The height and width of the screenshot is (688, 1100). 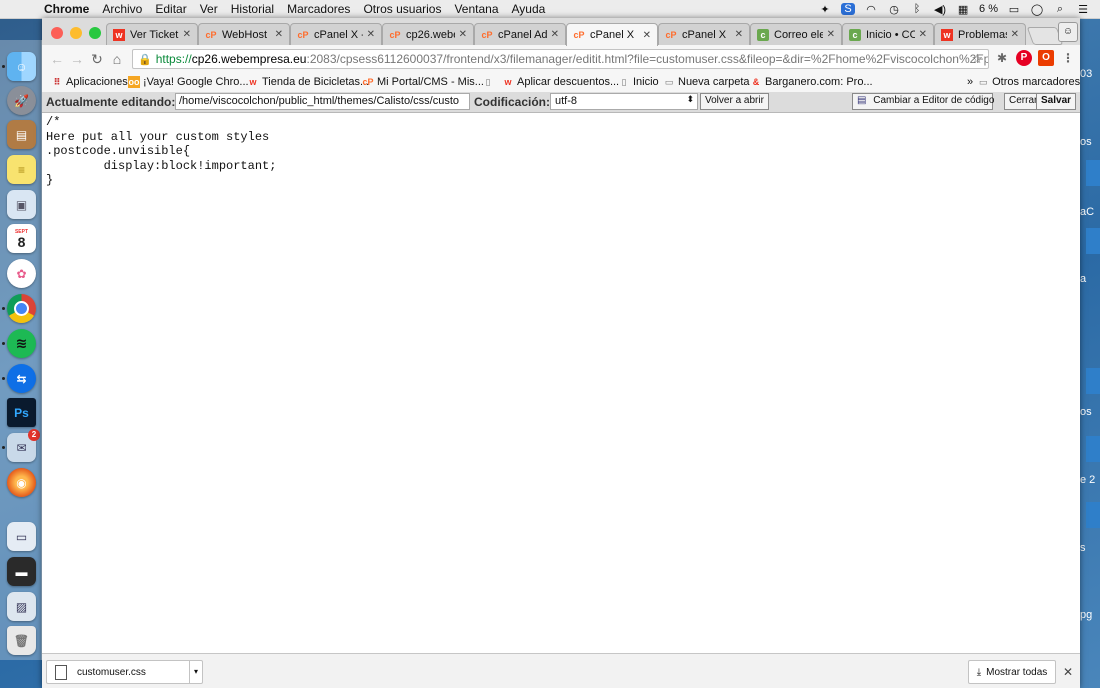 What do you see at coordinates (117, 59) in the screenshot?
I see `home-button-icon: ⌂` at bounding box center [117, 59].